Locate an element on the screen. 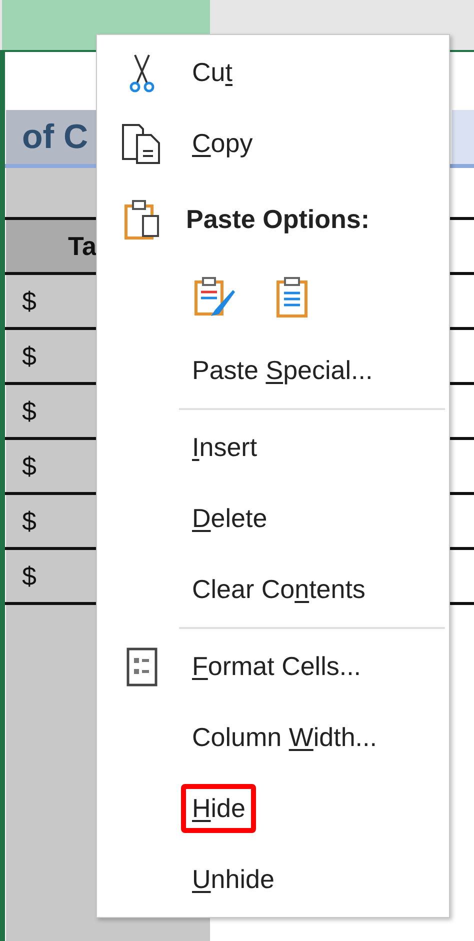  scissors-icon is located at coordinates (142, 72).